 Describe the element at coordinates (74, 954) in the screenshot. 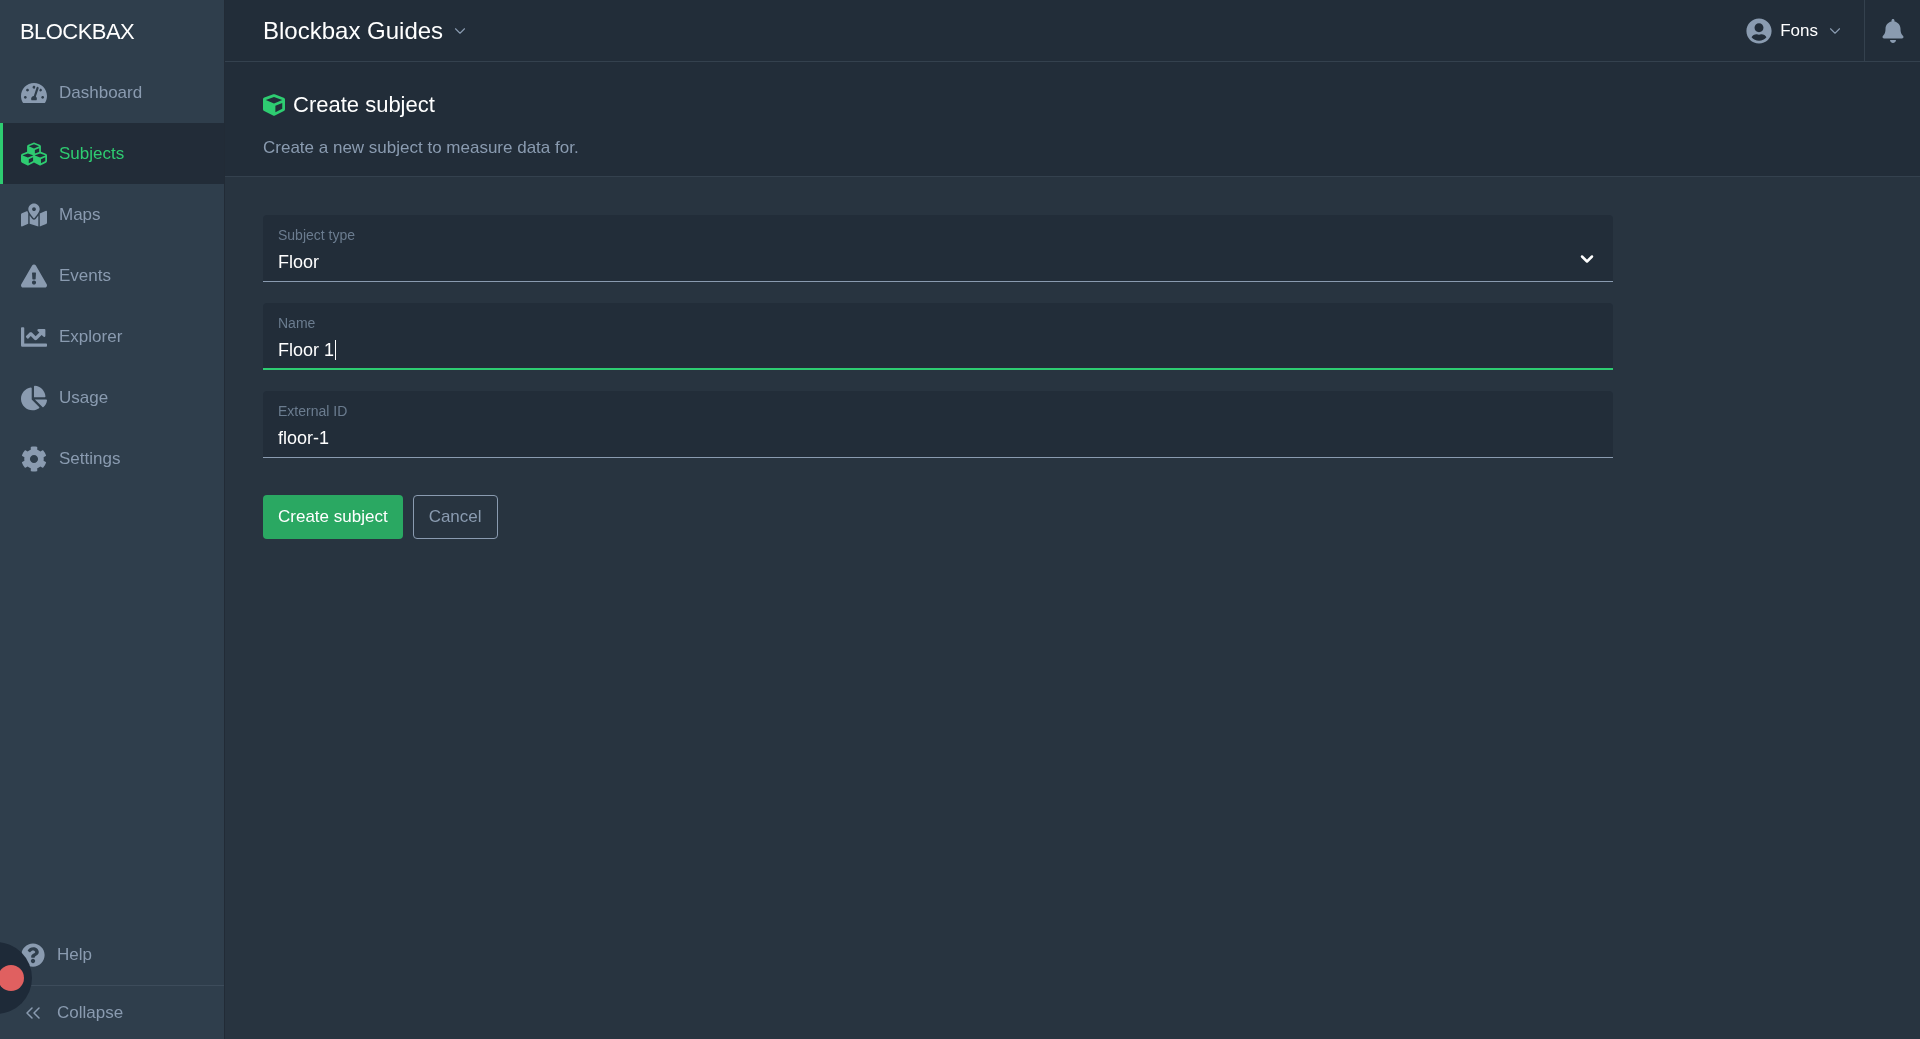

I see `help-link: Help` at that location.